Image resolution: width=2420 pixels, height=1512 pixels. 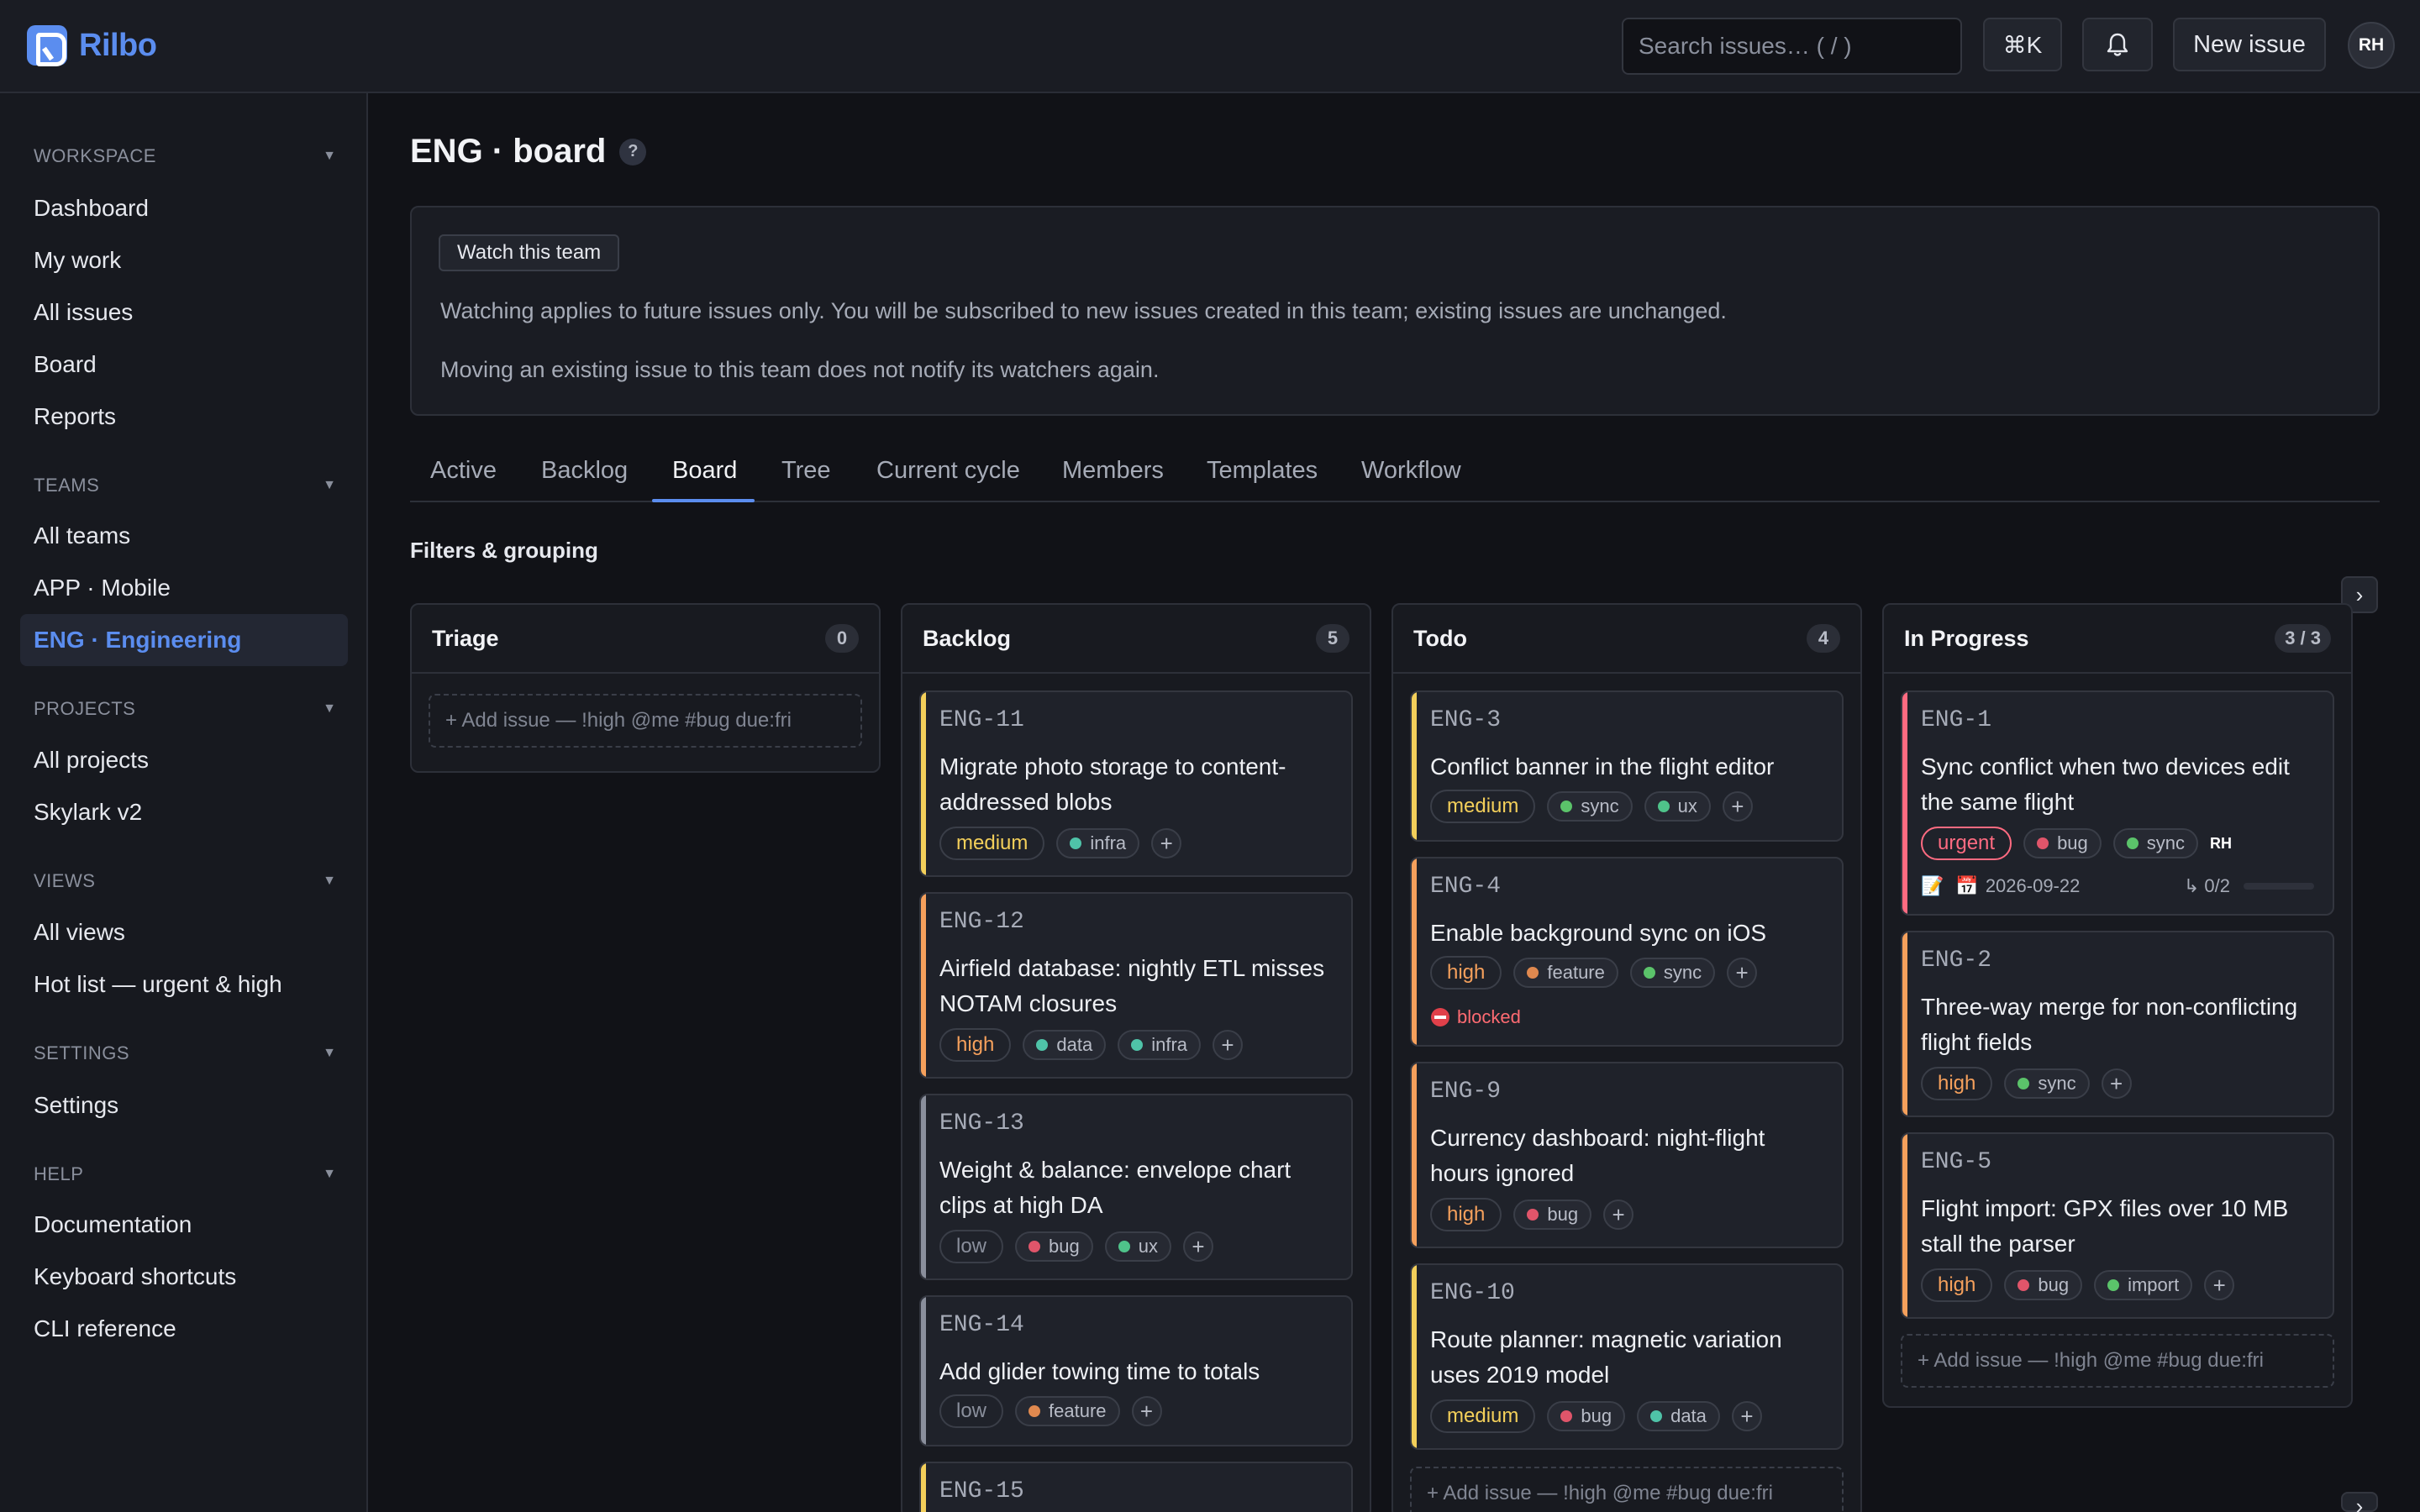 I want to click on tag-chip: import, so click(x=2144, y=1285).